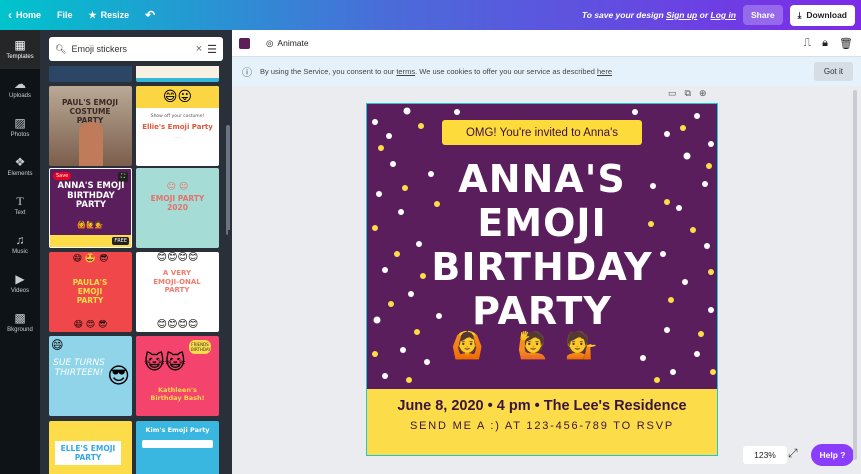 This screenshot has height=474, width=861. What do you see at coordinates (177, 430) in the screenshot?
I see `template-title: Kim's Emoji Party` at bounding box center [177, 430].